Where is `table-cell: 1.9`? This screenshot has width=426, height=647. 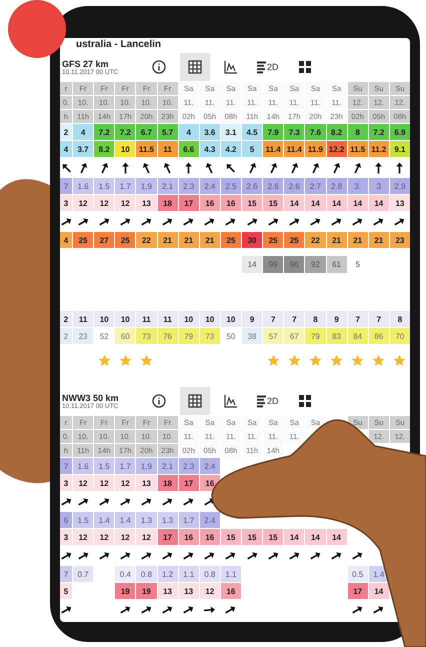
table-cell: 1.9 is located at coordinates (146, 186).